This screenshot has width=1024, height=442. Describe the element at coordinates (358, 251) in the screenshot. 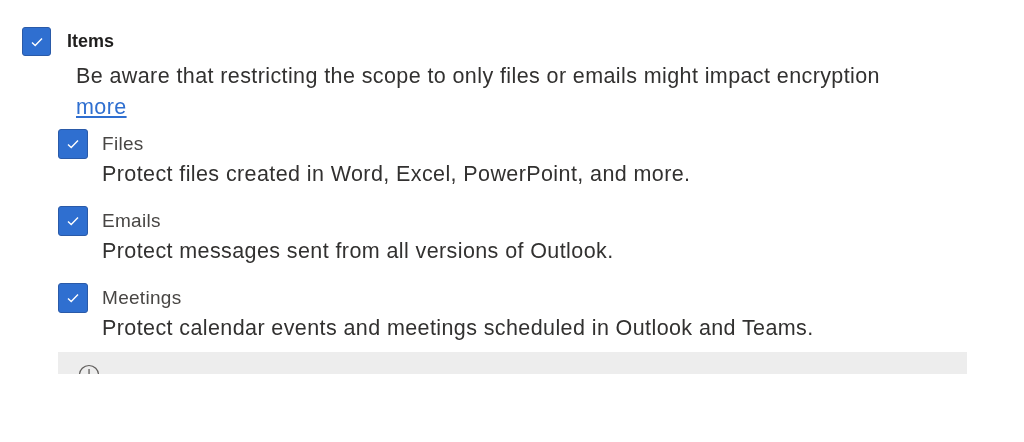

I see `option-description: Protect messages sent from all versions of Outlook.` at that location.